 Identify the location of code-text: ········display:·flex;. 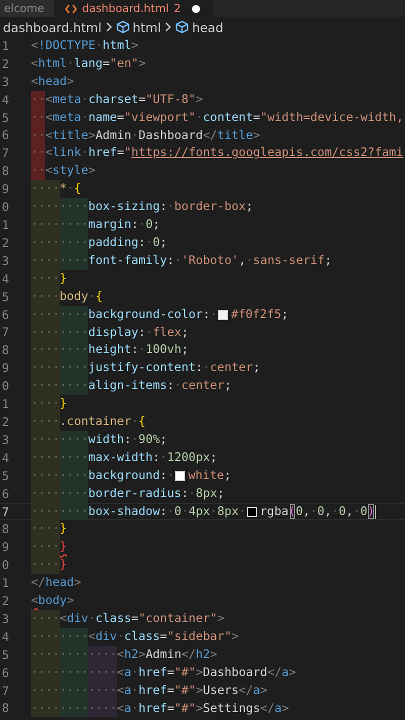
(110, 333).